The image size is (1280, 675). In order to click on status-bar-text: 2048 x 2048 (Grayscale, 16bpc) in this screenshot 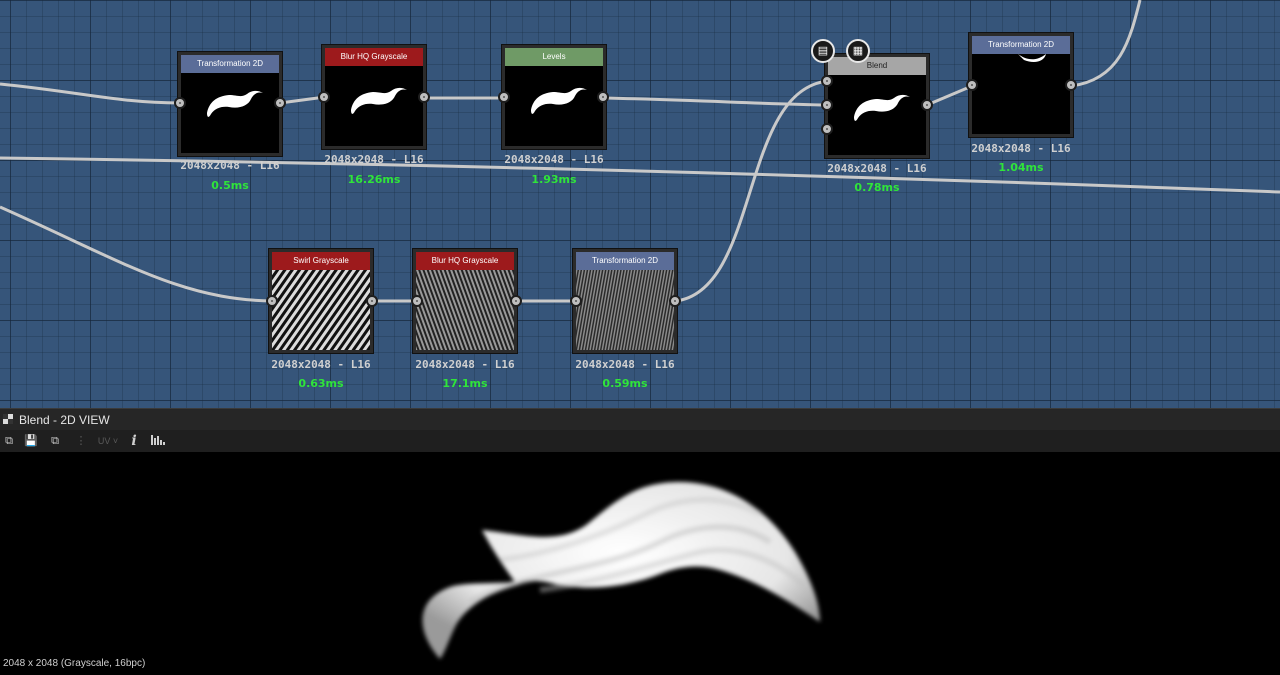, I will do `click(74, 663)`.